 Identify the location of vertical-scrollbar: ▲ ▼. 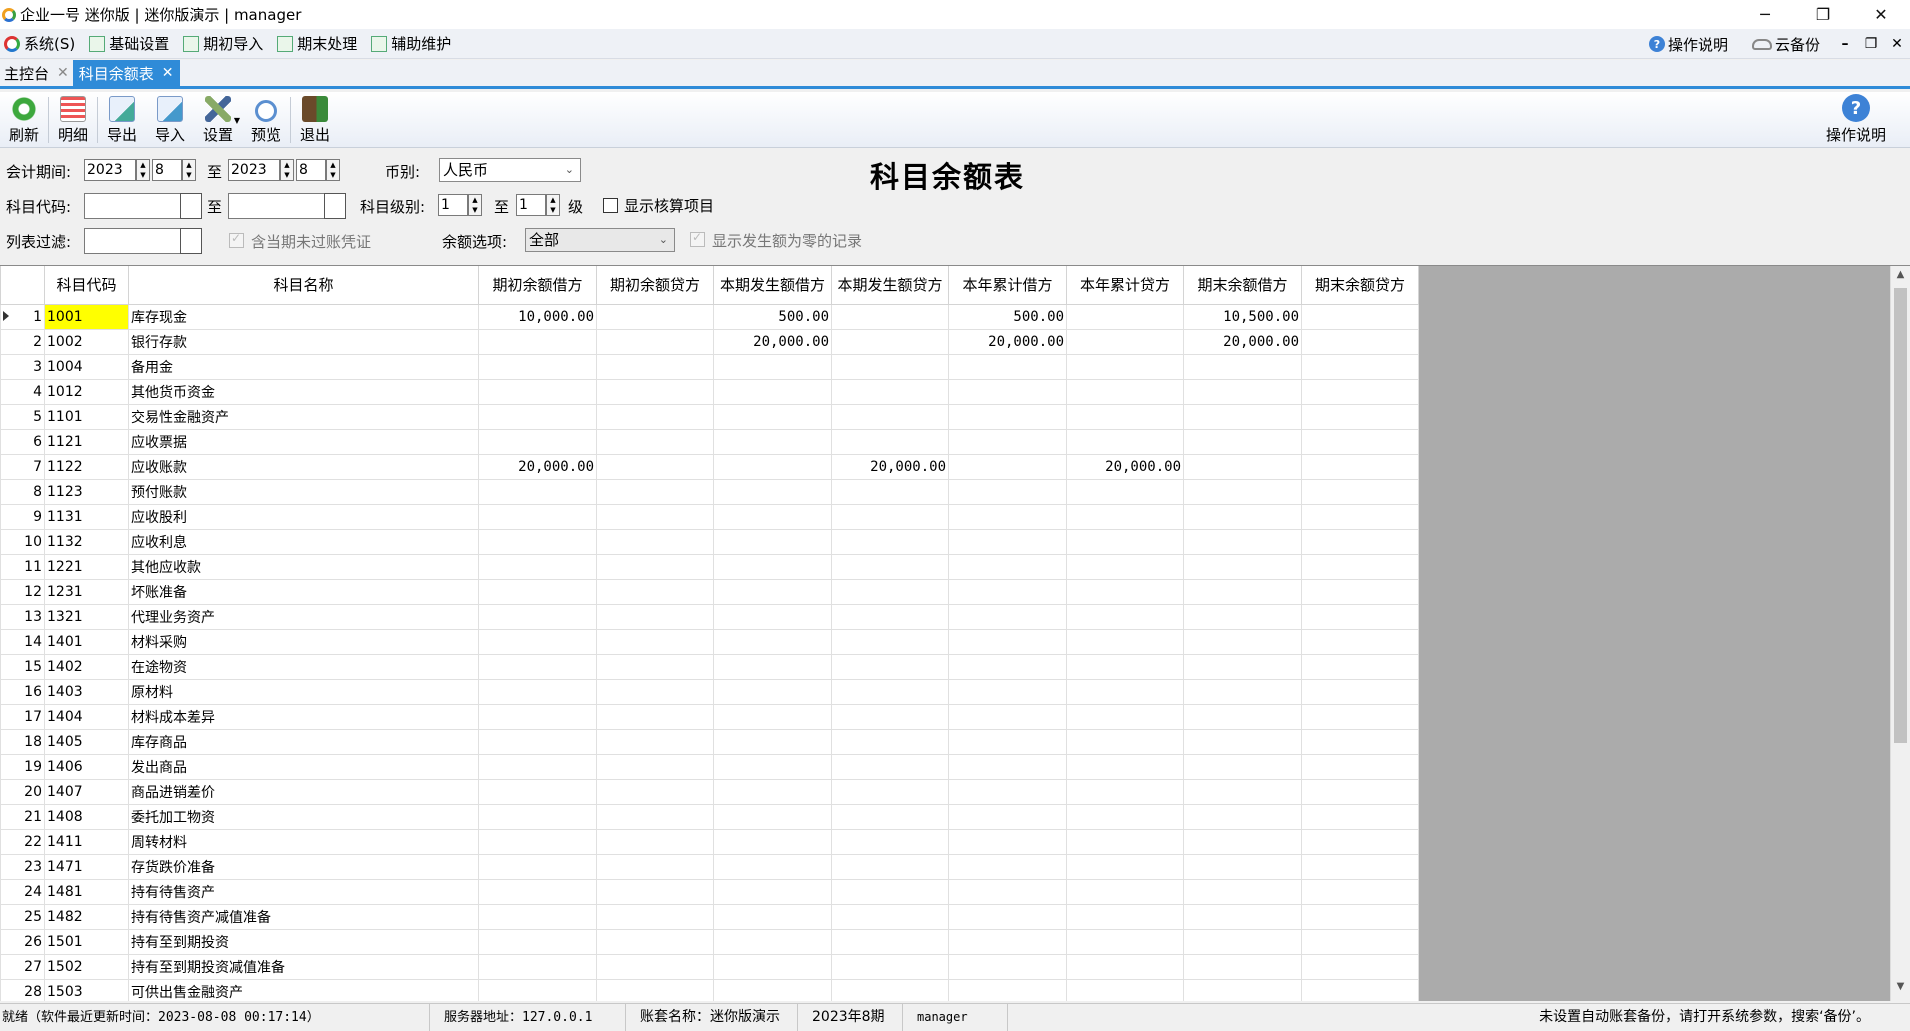
(1900, 633).